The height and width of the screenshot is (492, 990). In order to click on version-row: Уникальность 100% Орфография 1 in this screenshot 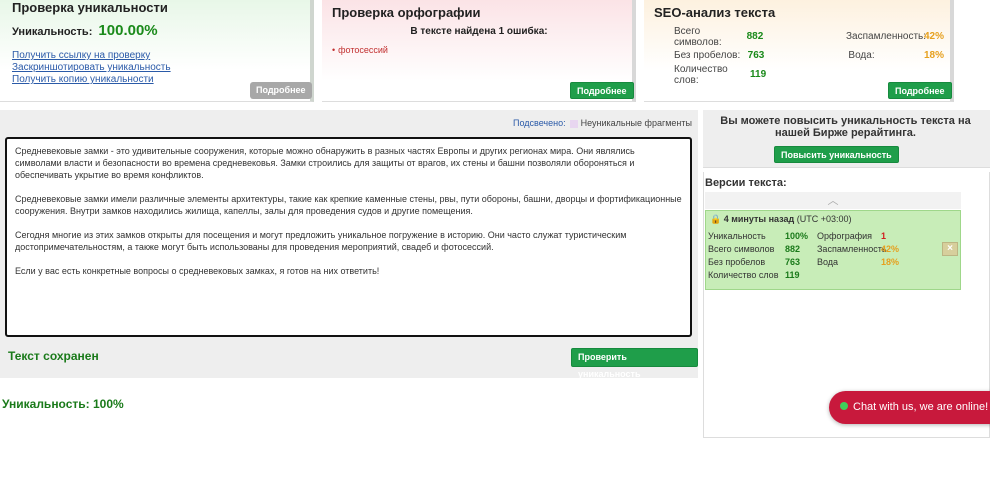, I will do `click(823, 235)`.